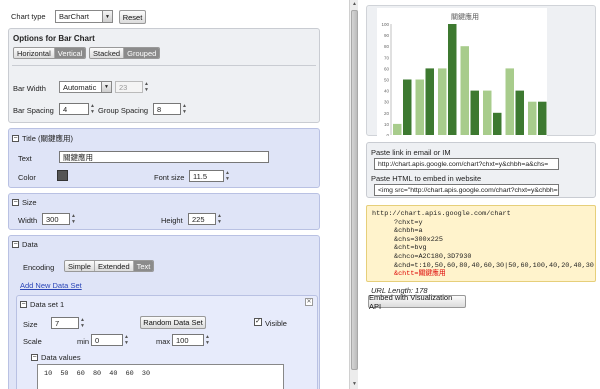 This screenshot has height=389, width=600. Describe the element at coordinates (410, 248) in the screenshot. I see `url-param: &cht=bvg` at that location.